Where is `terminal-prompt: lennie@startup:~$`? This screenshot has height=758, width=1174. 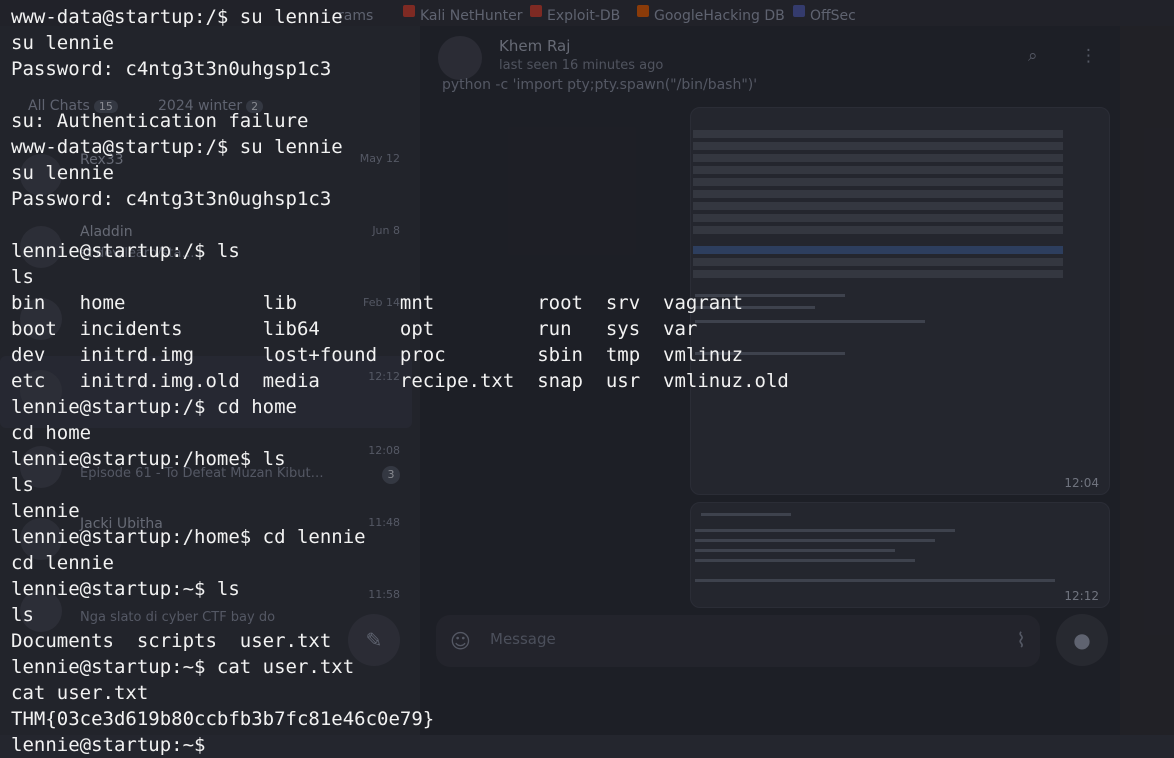 terminal-prompt: lennie@startup:~$ is located at coordinates (400, 745).